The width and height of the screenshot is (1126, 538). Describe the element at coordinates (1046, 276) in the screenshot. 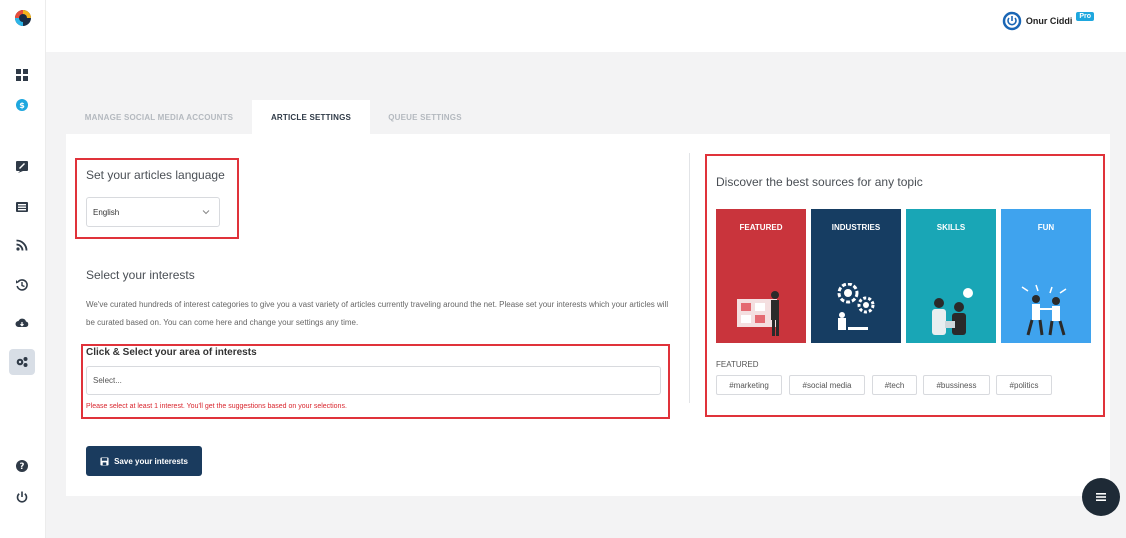

I see `tile-fun: FUN` at that location.